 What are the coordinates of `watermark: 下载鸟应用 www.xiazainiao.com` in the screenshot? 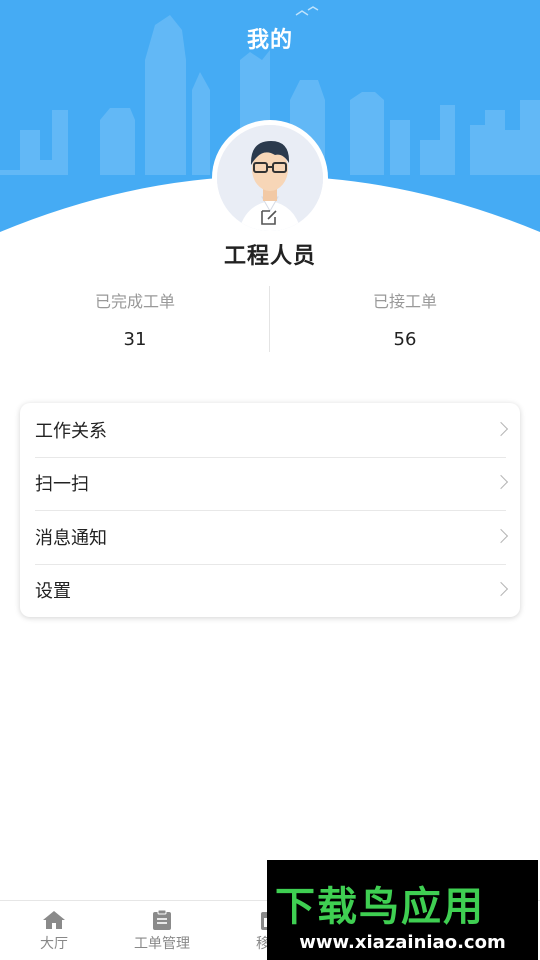 It's located at (402, 910).